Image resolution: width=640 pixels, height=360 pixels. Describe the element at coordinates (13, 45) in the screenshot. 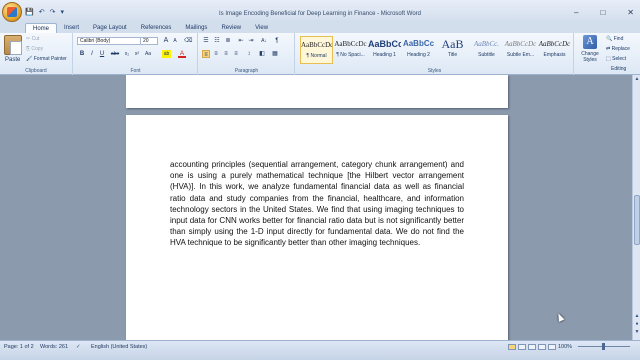

I see `paste-icon` at that location.